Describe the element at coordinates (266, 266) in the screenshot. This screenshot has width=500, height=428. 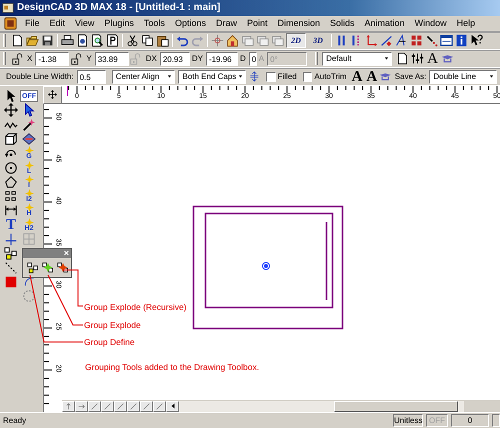
I see `center-point` at that location.